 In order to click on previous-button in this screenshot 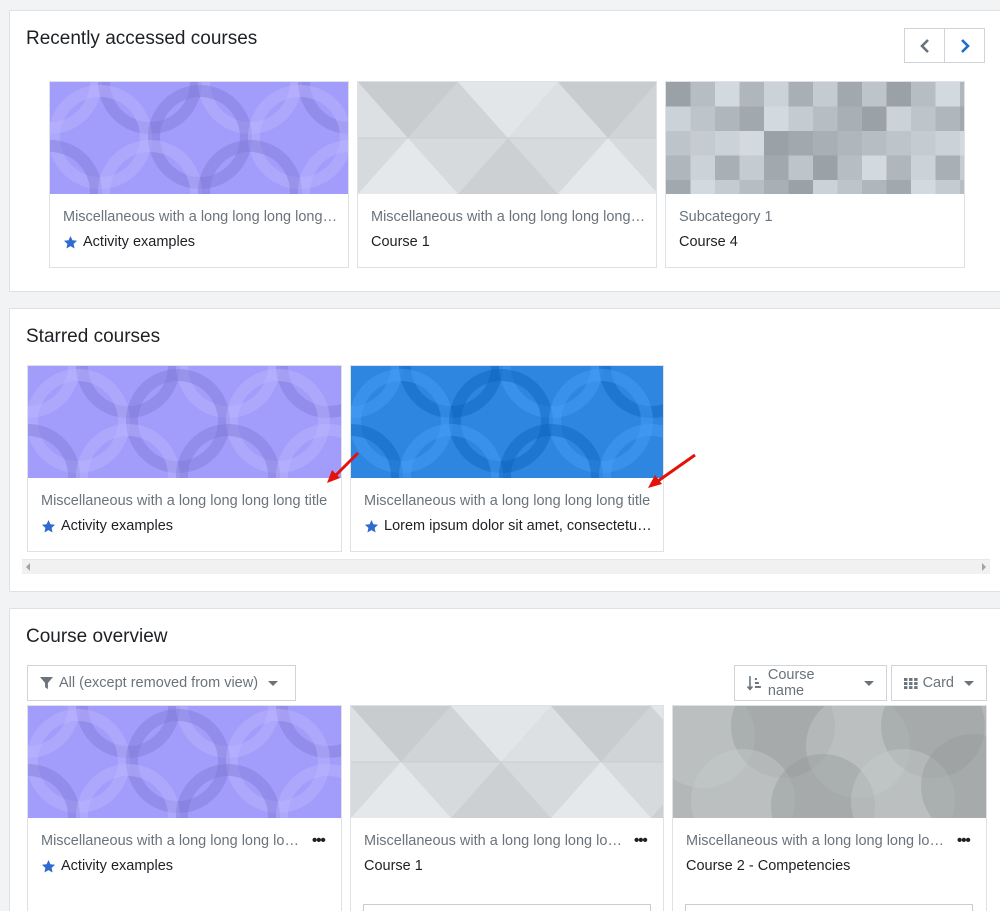, I will do `click(924, 45)`.